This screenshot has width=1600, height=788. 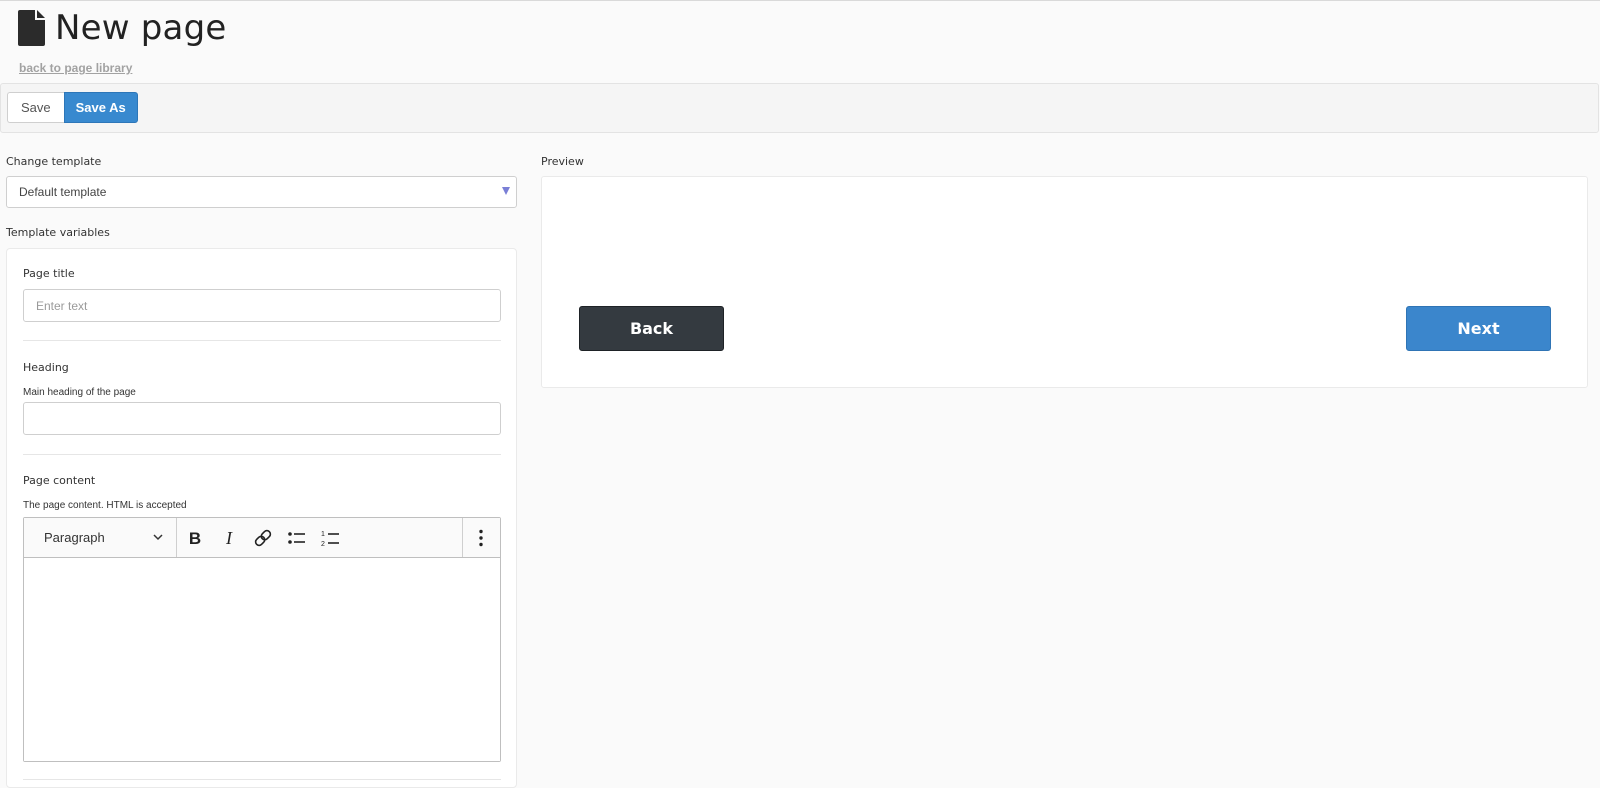 What do you see at coordinates (74, 537) in the screenshot?
I see `block-format-value: Paragraph` at bounding box center [74, 537].